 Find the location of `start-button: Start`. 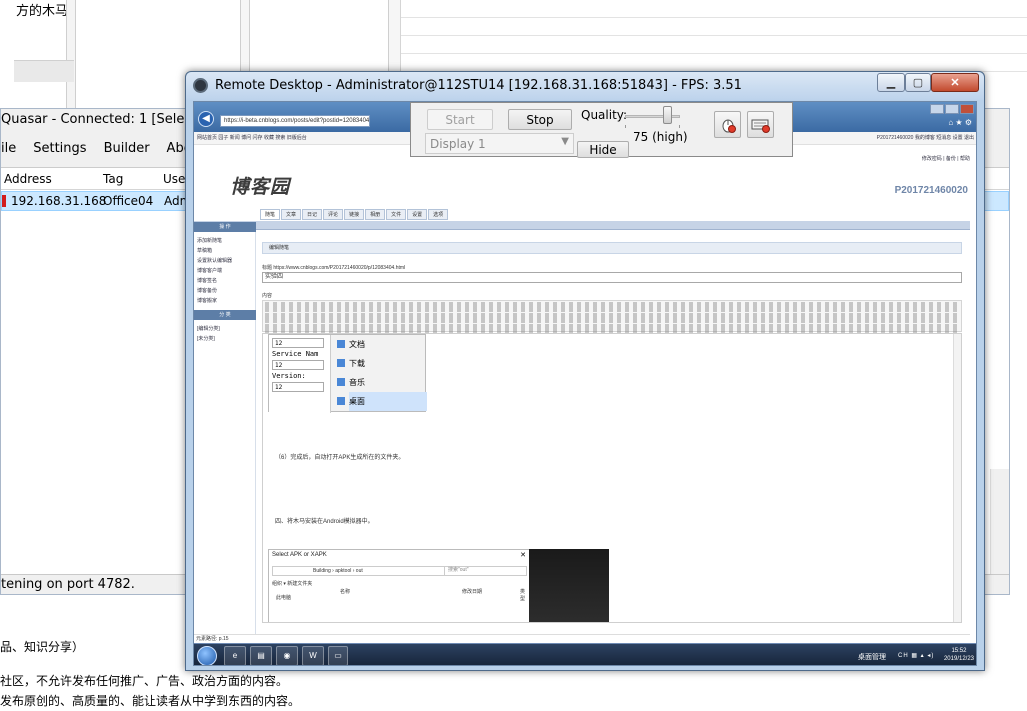

start-button: Start is located at coordinates (460, 119).